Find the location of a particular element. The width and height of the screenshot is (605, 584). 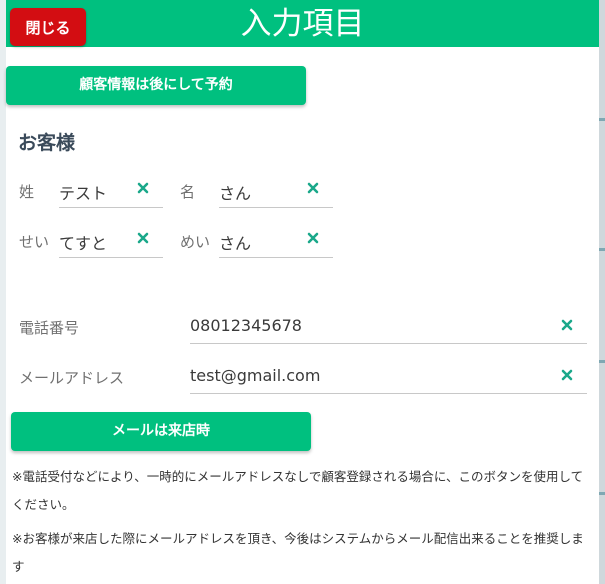

email-field: test@gmail.com is located at coordinates (388, 379).